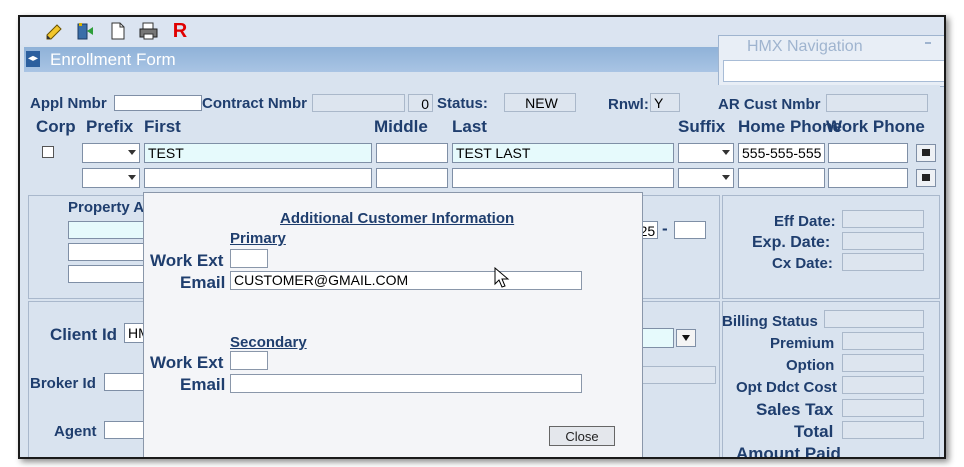 This screenshot has width=964, height=467. I want to click on last-header: Last, so click(469, 126).